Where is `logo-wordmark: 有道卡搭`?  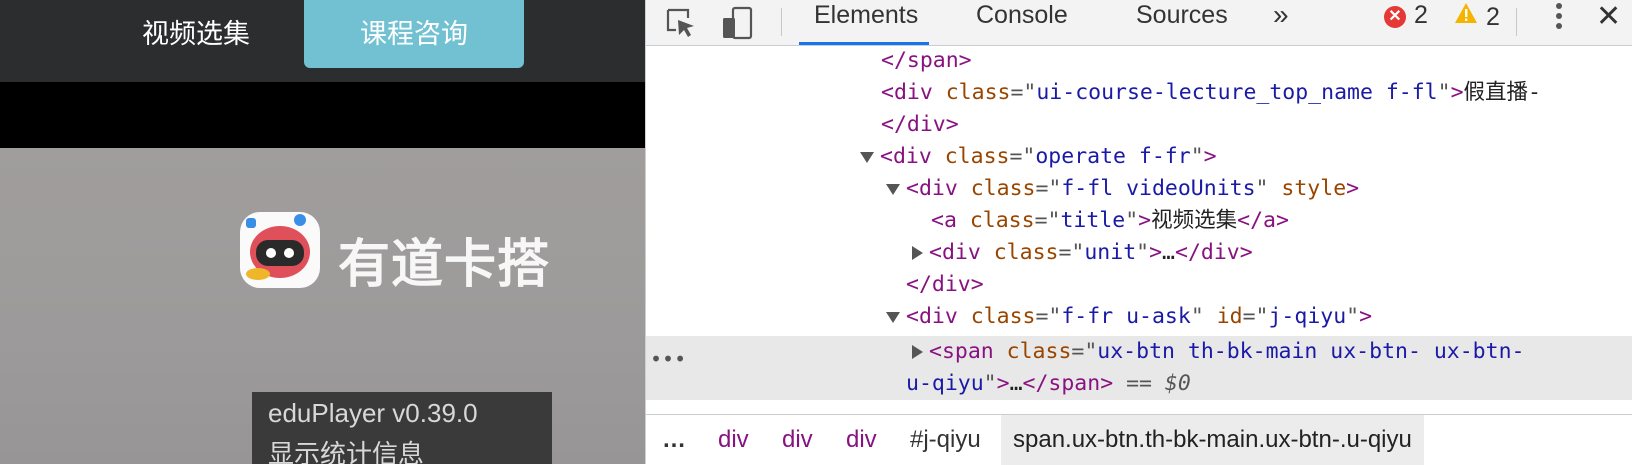 logo-wordmark: 有道卡搭 is located at coordinates (444, 265).